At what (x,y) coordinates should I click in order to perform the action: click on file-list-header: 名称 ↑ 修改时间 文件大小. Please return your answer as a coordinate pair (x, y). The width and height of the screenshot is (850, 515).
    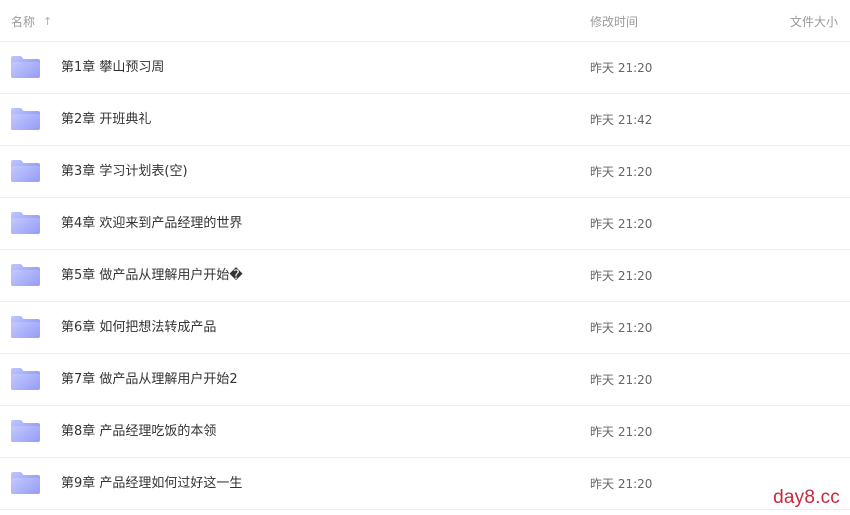
    Looking at the image, I should click on (425, 21).